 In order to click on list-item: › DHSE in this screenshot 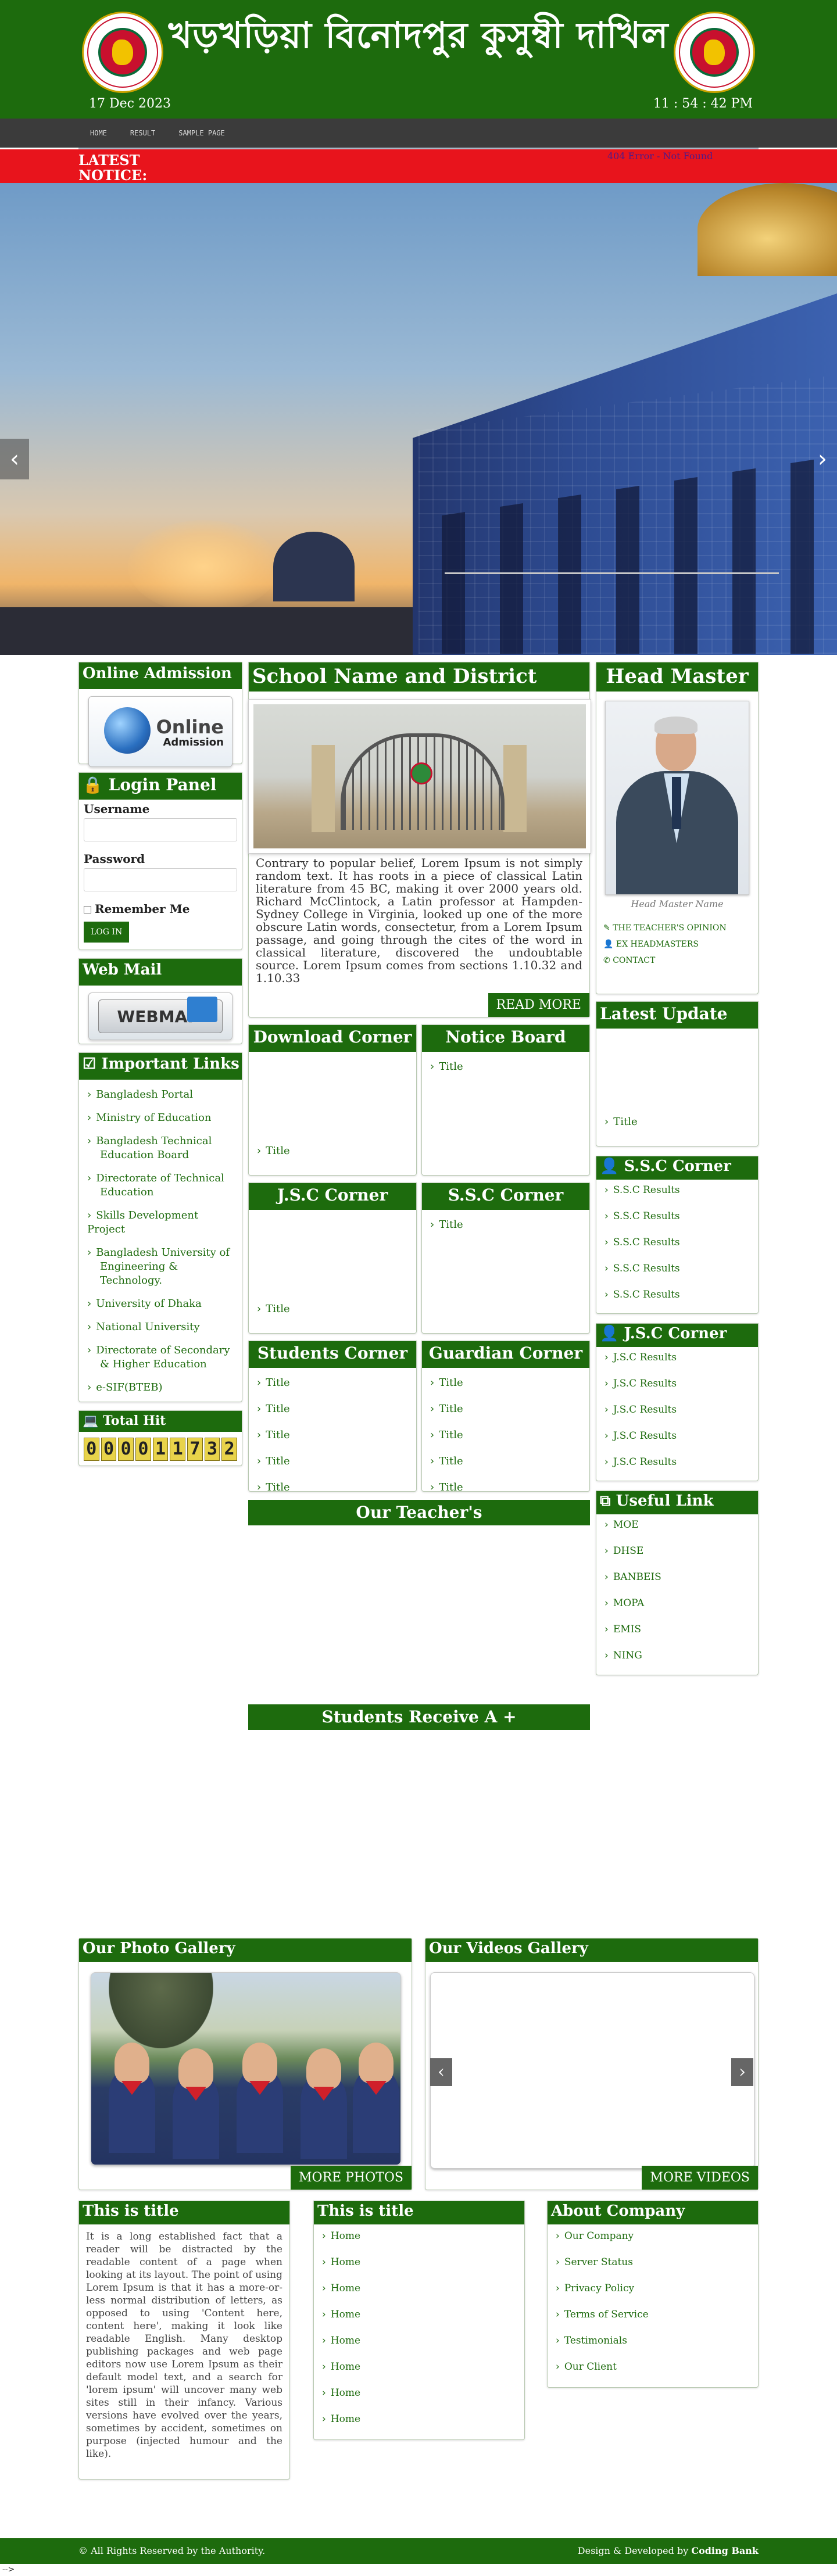, I will do `click(677, 1551)`.